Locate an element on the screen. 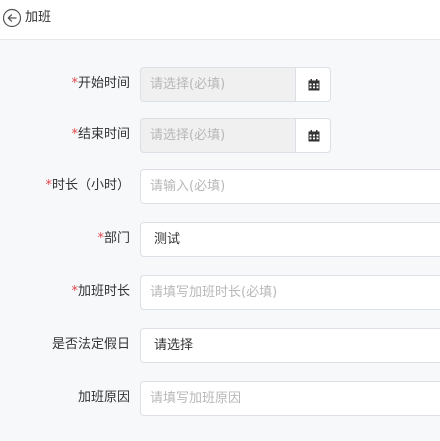  department-value: 测试 is located at coordinates (167, 239).